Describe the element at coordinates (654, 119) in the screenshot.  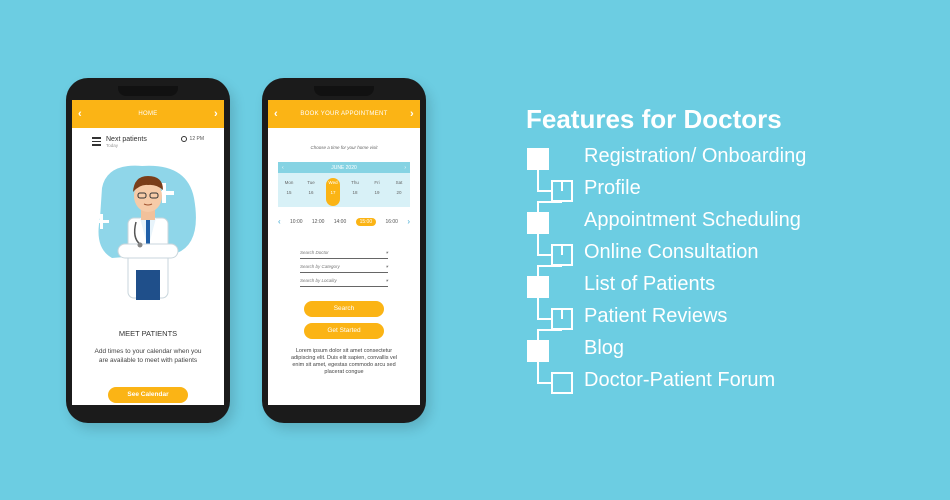
I see `features-title: Features for Doctors` at that location.